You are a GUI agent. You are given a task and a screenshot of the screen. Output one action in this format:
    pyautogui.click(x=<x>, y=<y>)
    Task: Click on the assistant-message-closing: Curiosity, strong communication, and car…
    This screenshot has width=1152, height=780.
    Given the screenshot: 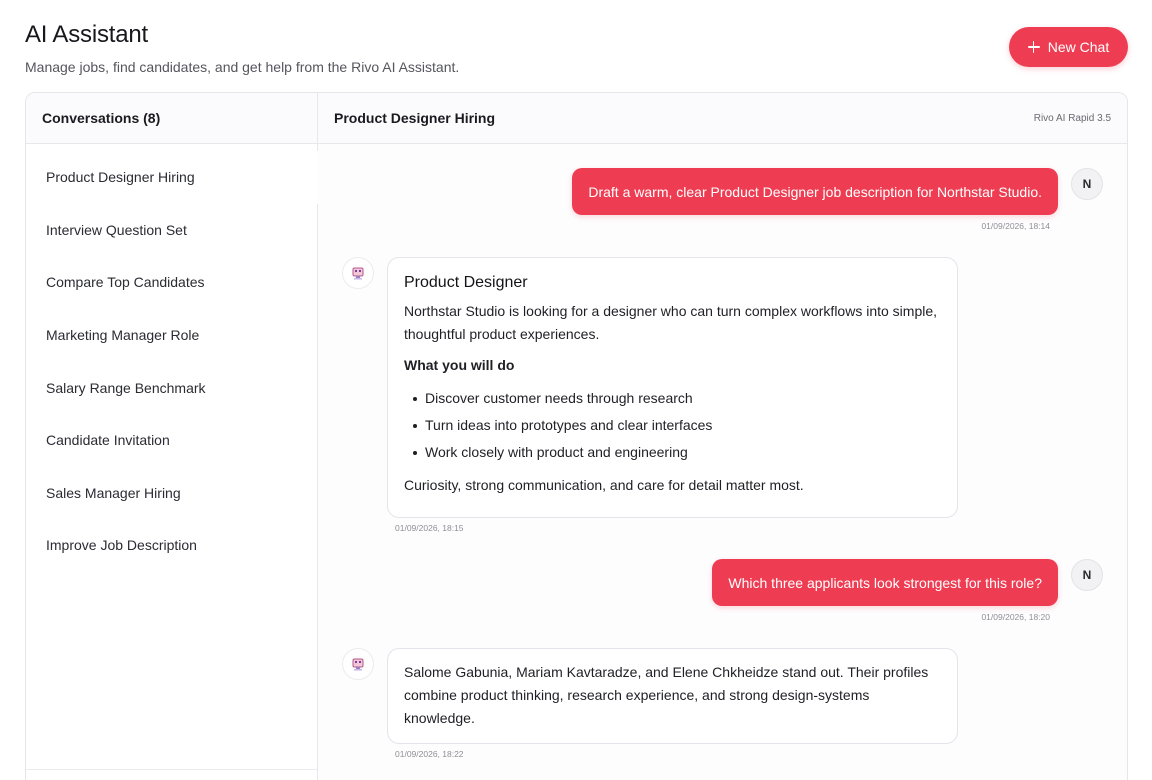 What is the action you would take?
    pyautogui.click(x=604, y=485)
    